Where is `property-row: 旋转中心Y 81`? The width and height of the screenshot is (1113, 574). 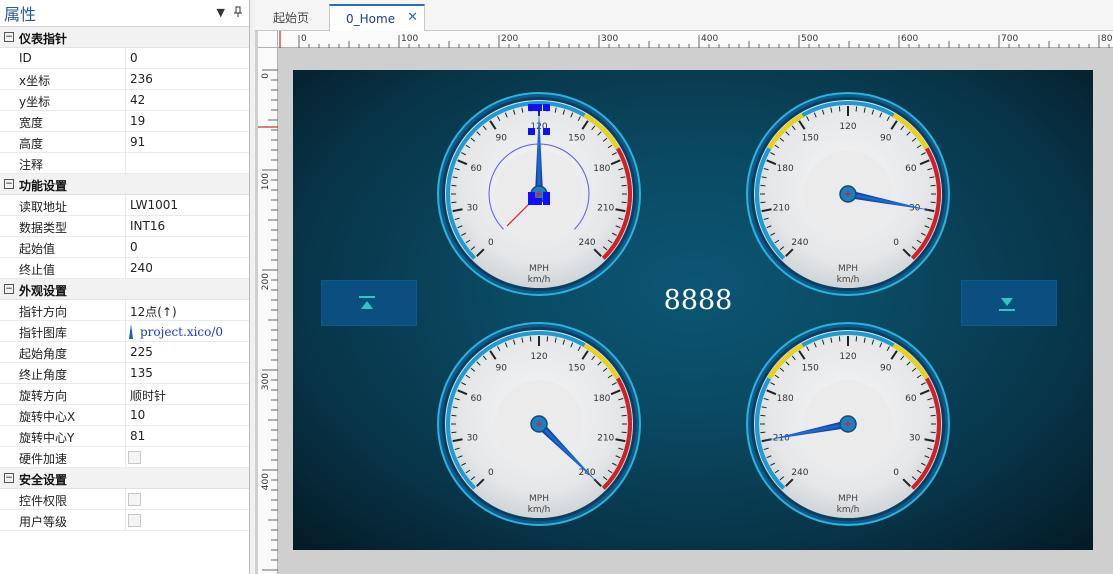
property-row: 旋转中心Y 81 is located at coordinates (124, 436).